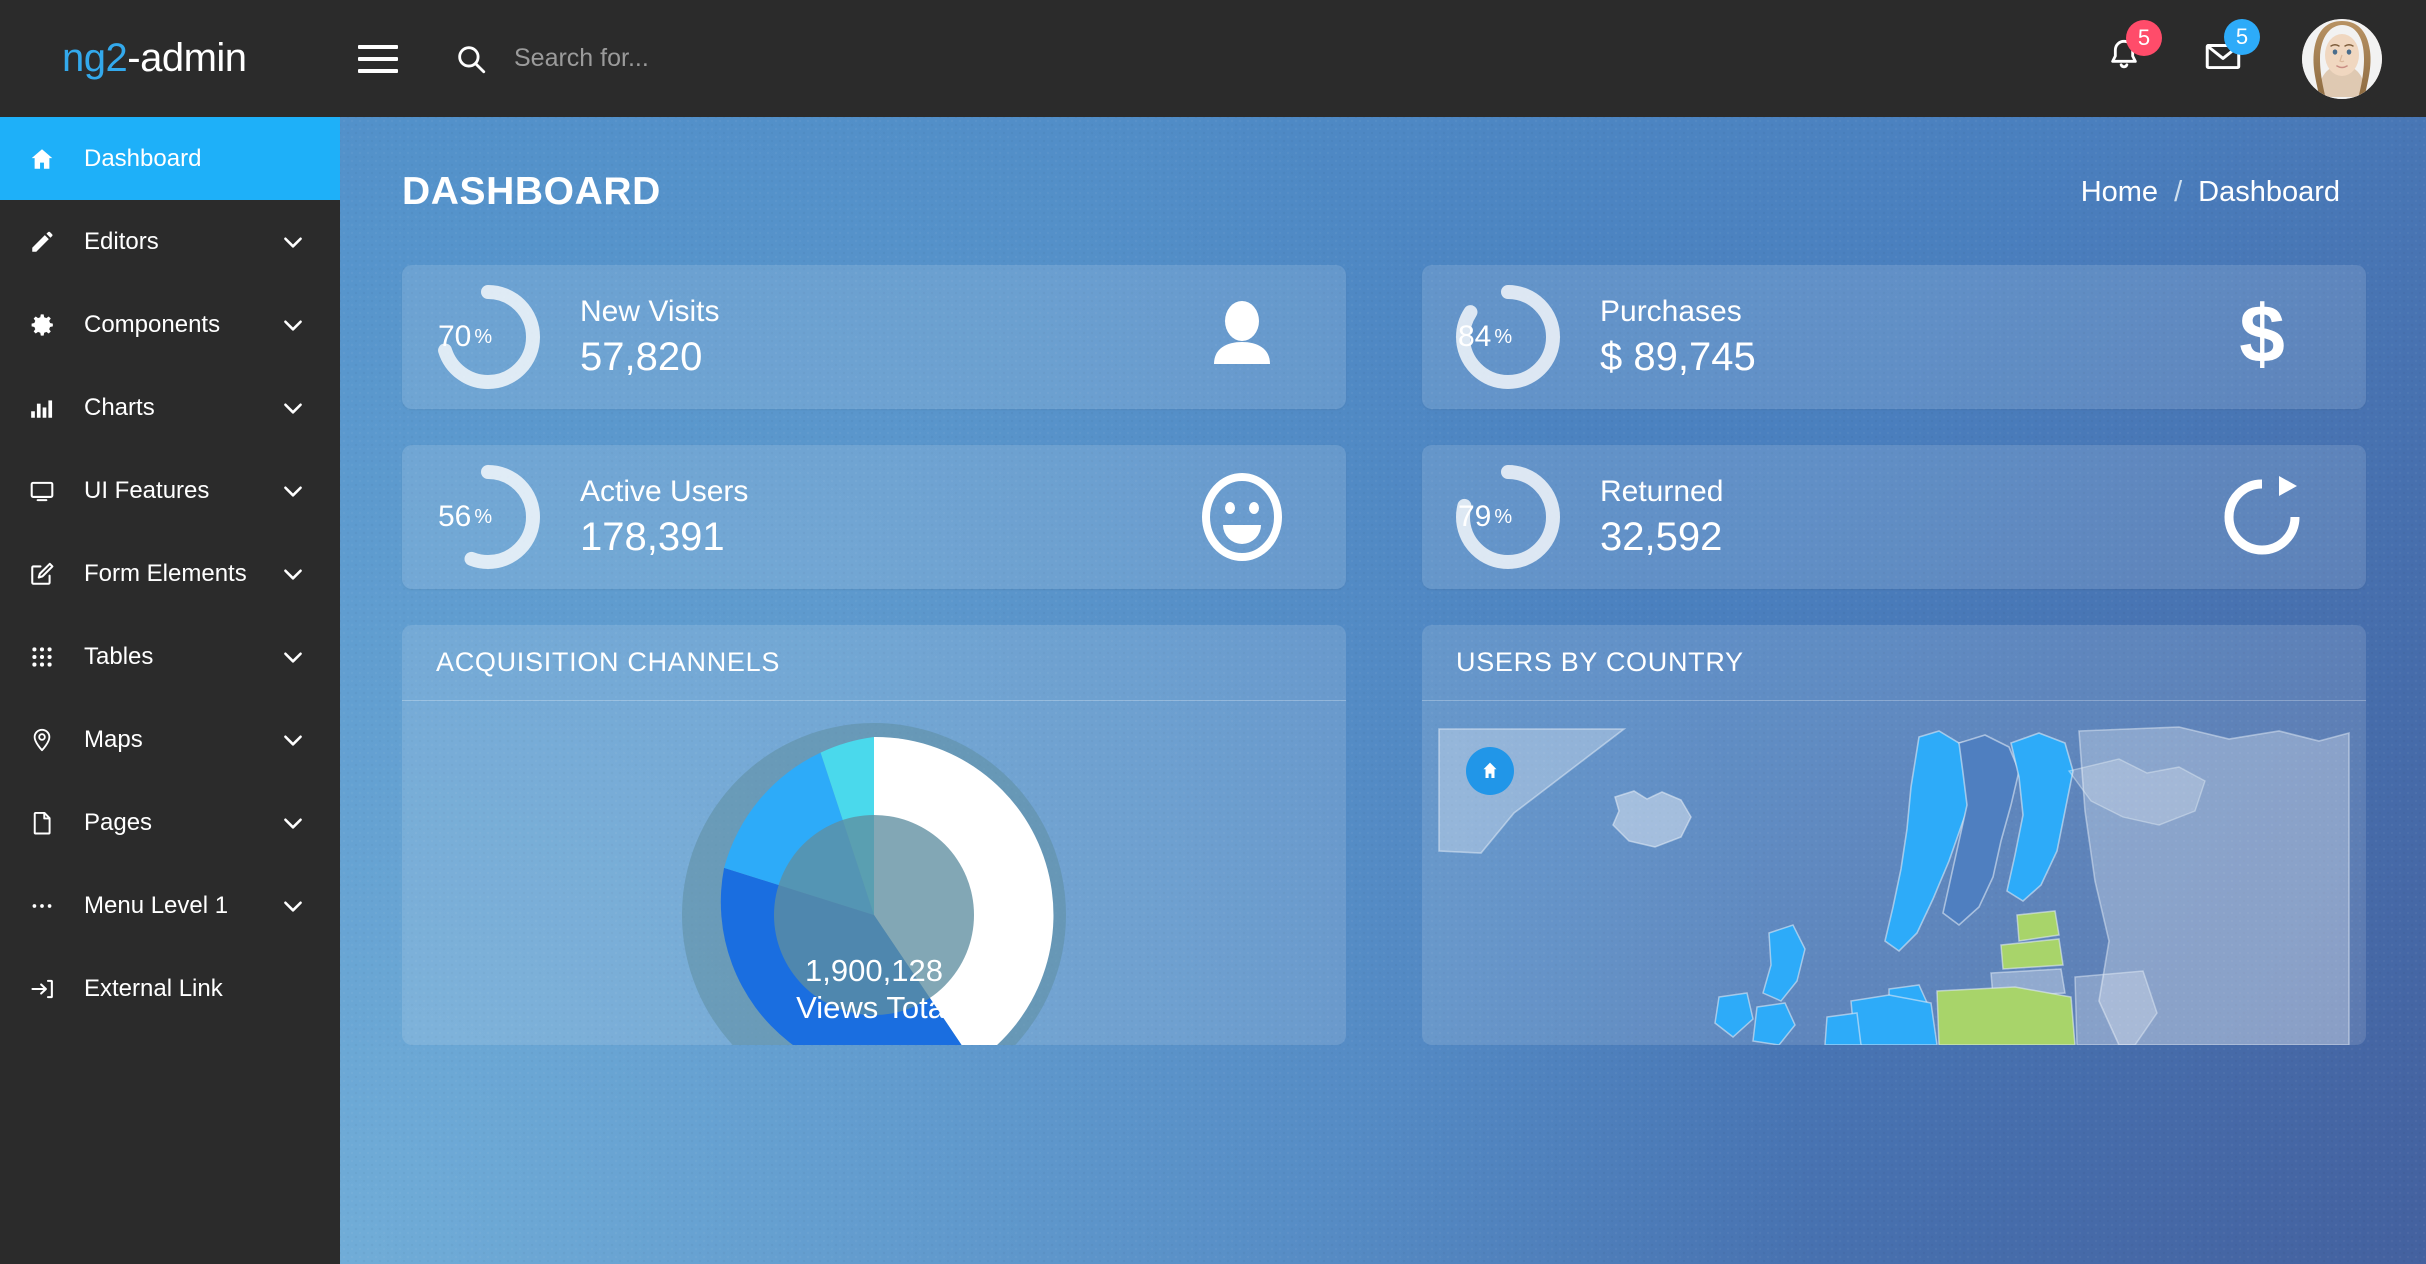 Image resolution: width=2426 pixels, height=1264 pixels. What do you see at coordinates (2119, 192) in the screenshot?
I see `breadcrumb-home: Home` at bounding box center [2119, 192].